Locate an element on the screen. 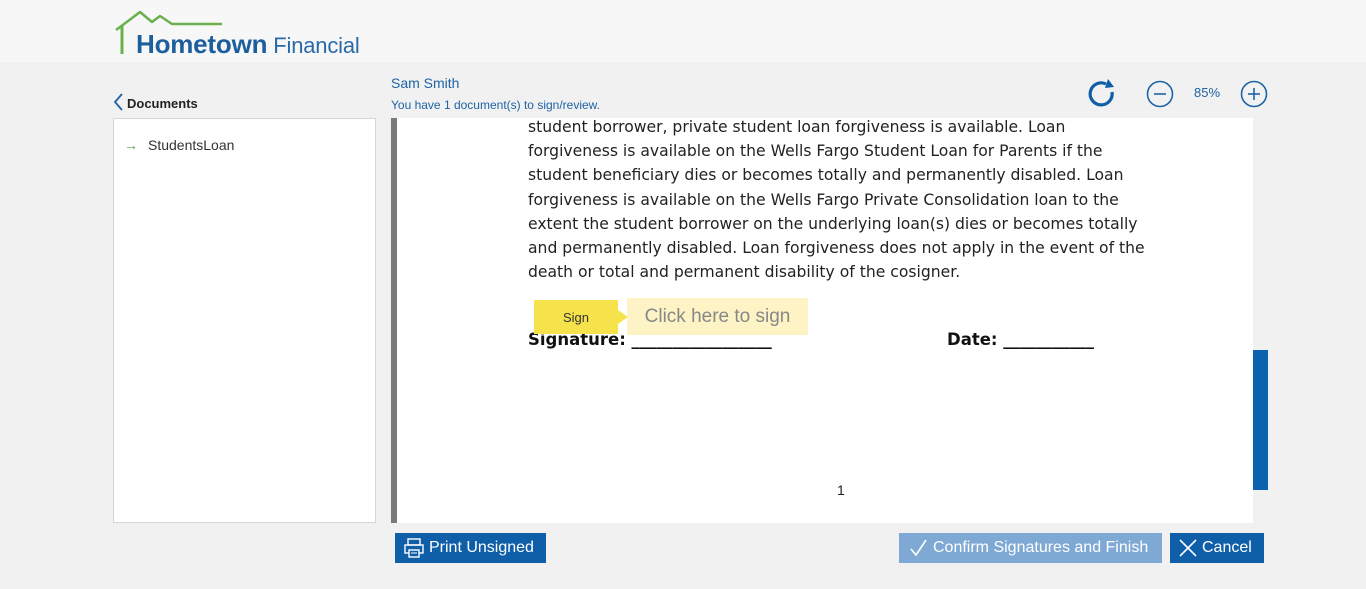 This screenshot has width=1366, height=589. sign-tag-button: Sign is located at coordinates (581, 317).